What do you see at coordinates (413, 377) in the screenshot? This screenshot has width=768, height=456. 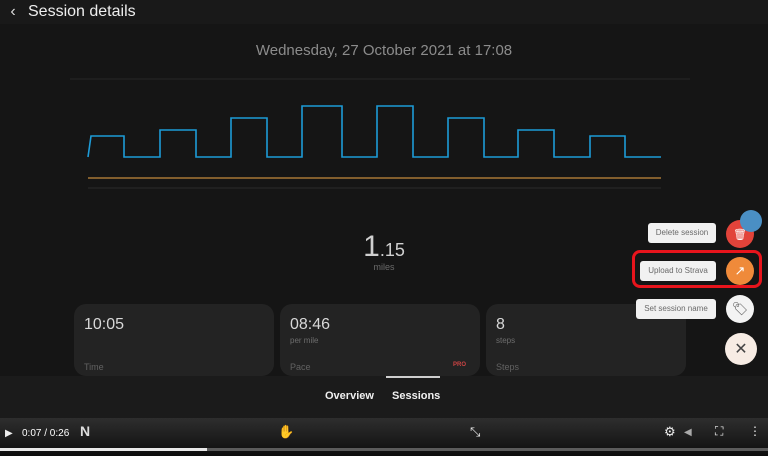 I see `tab-indicator` at bounding box center [413, 377].